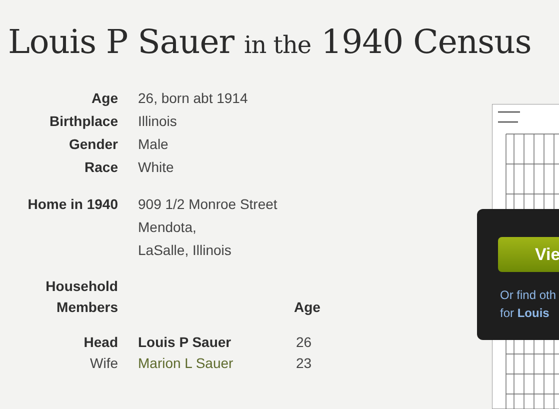 Image resolution: width=559 pixels, height=409 pixels. What do you see at coordinates (206, 363) in the screenshot?
I see `member-name: Marion L Sauer` at bounding box center [206, 363].